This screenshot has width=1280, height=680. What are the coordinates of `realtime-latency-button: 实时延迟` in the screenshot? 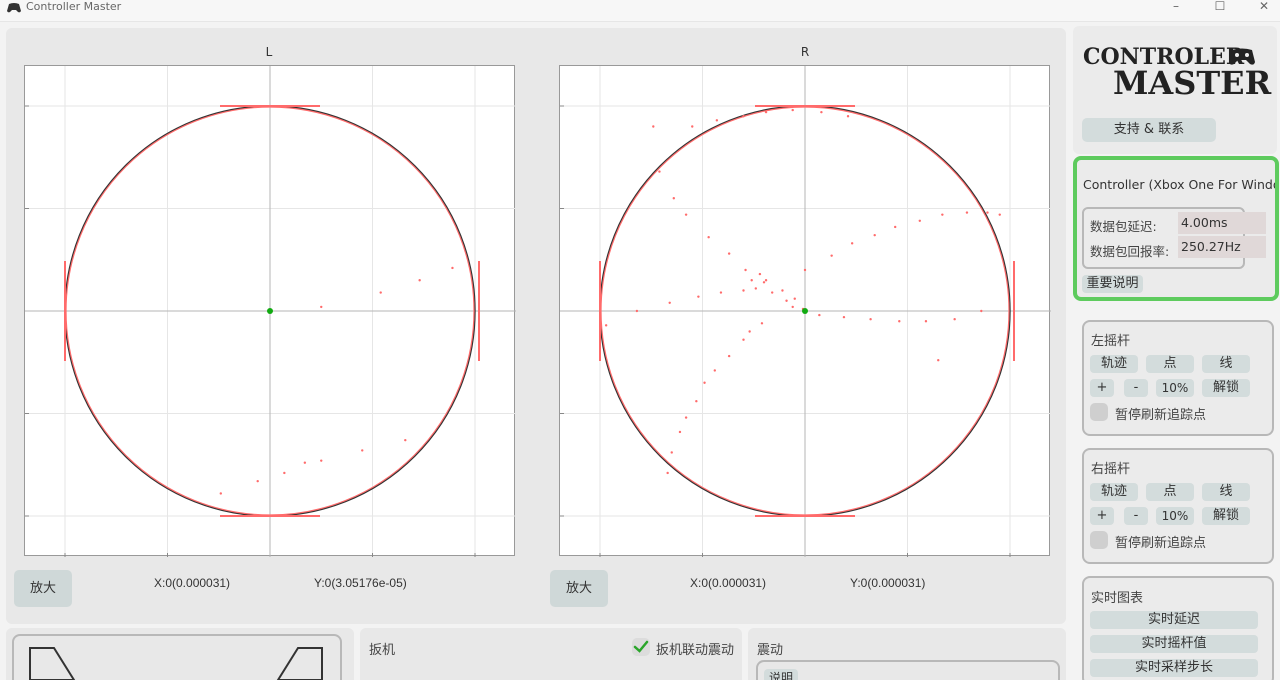 It's located at (1174, 620).